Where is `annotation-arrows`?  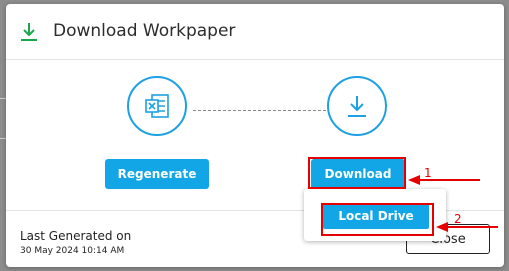
annotation-arrows is located at coordinates (453, 203).